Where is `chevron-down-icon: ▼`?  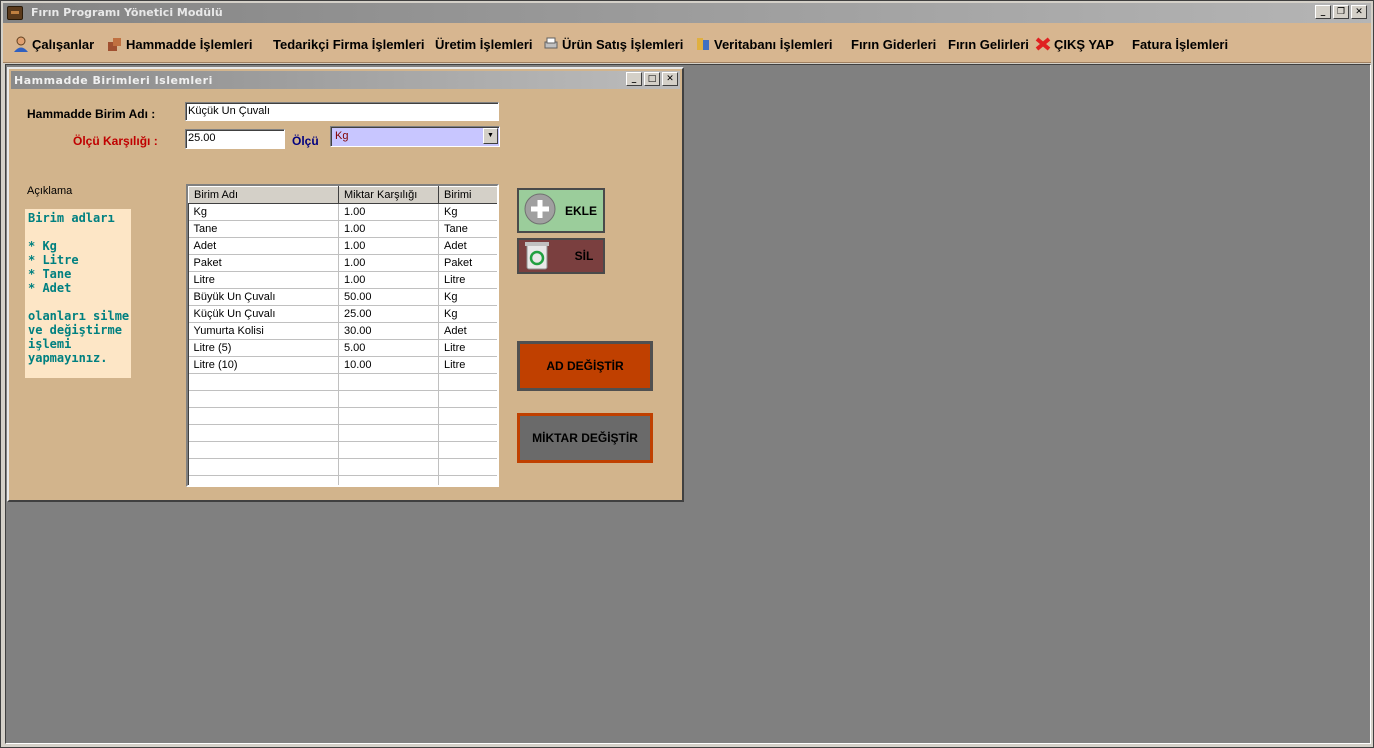 chevron-down-icon: ▼ is located at coordinates (490, 136).